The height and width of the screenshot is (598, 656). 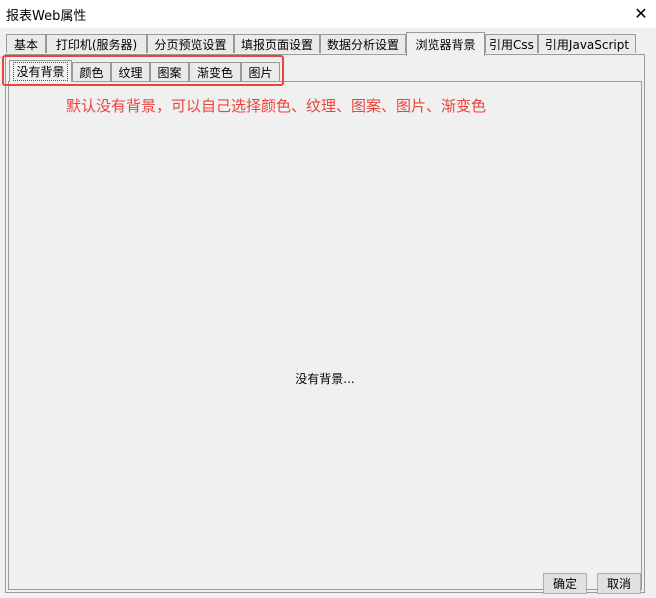 What do you see at coordinates (587, 43) in the screenshot?
I see `tab-javascript: 引用JavaScript` at bounding box center [587, 43].